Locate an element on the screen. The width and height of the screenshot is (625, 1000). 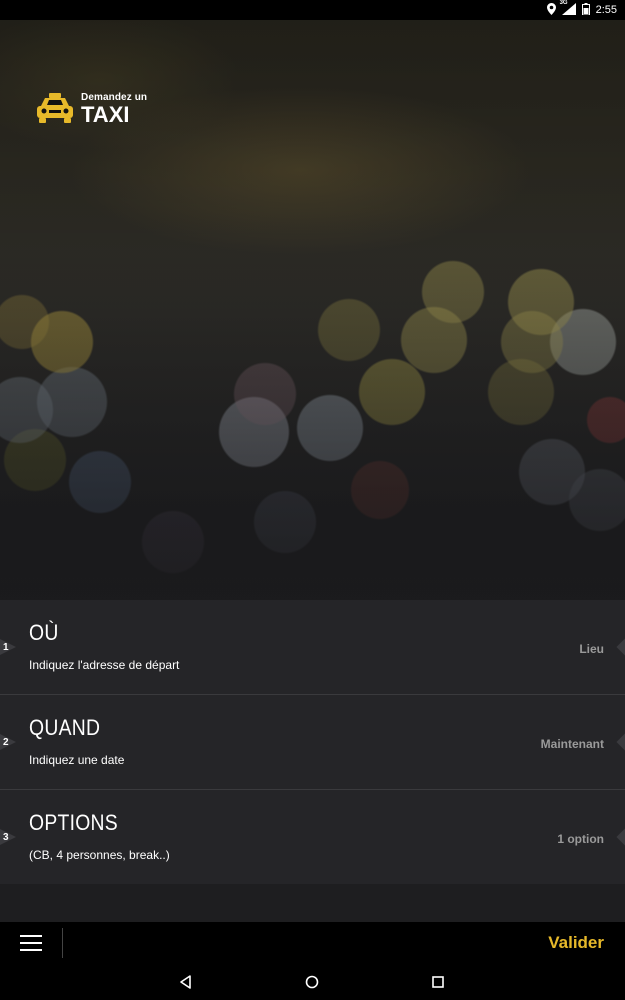
divider is located at coordinates (62, 943).